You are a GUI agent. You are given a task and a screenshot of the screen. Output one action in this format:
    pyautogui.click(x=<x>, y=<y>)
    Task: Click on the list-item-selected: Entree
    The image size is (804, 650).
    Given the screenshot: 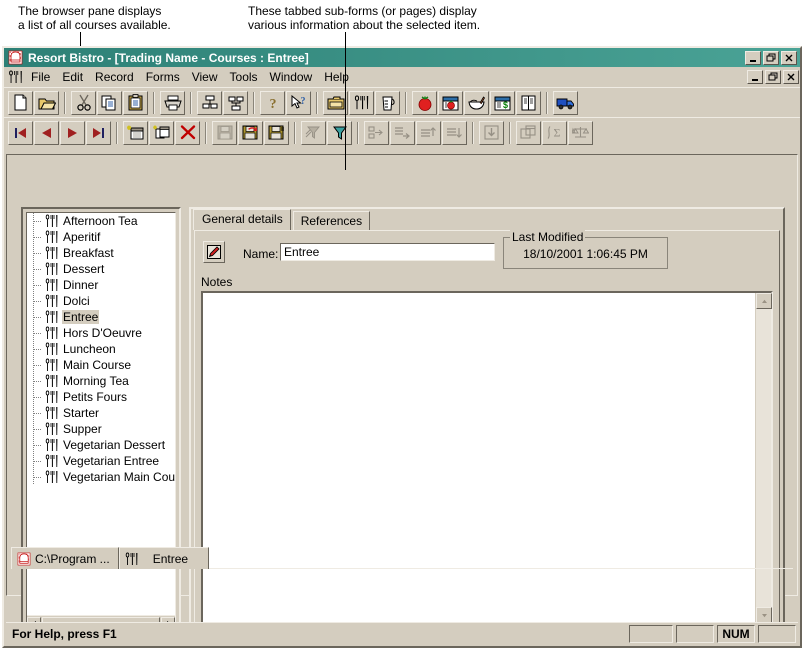 What is the action you would take?
    pyautogui.click(x=101, y=317)
    